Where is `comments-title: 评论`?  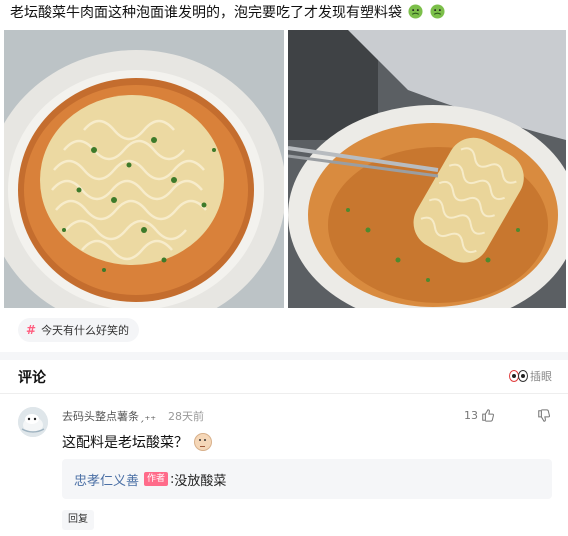 comments-title: 评论 is located at coordinates (32, 378).